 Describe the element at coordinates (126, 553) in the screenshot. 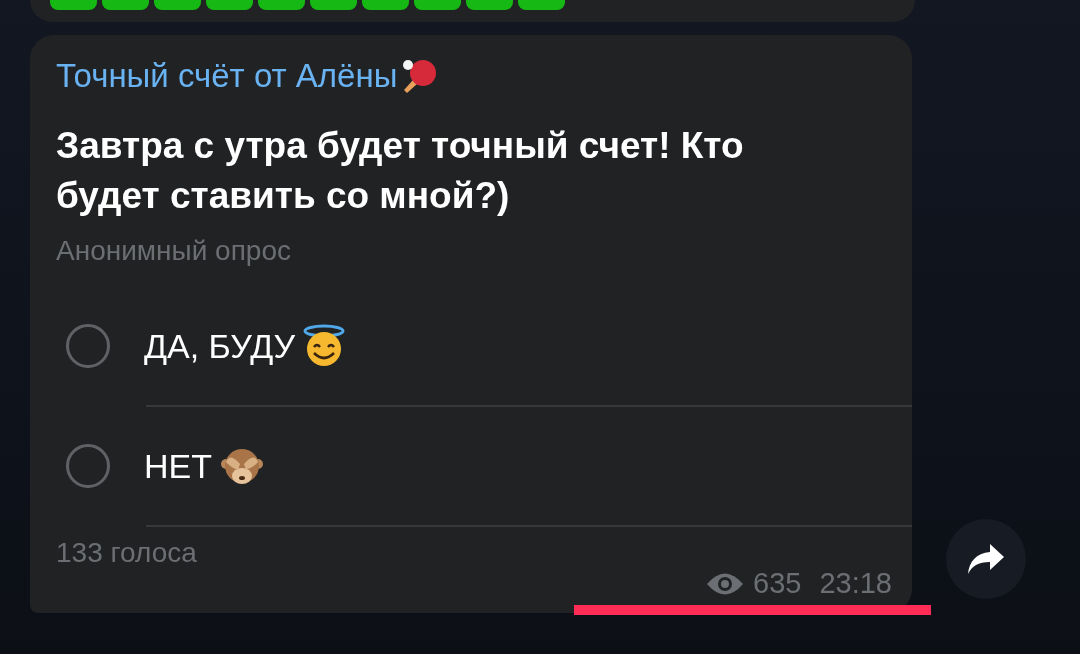

I see `vote-count: 133 голоса` at that location.